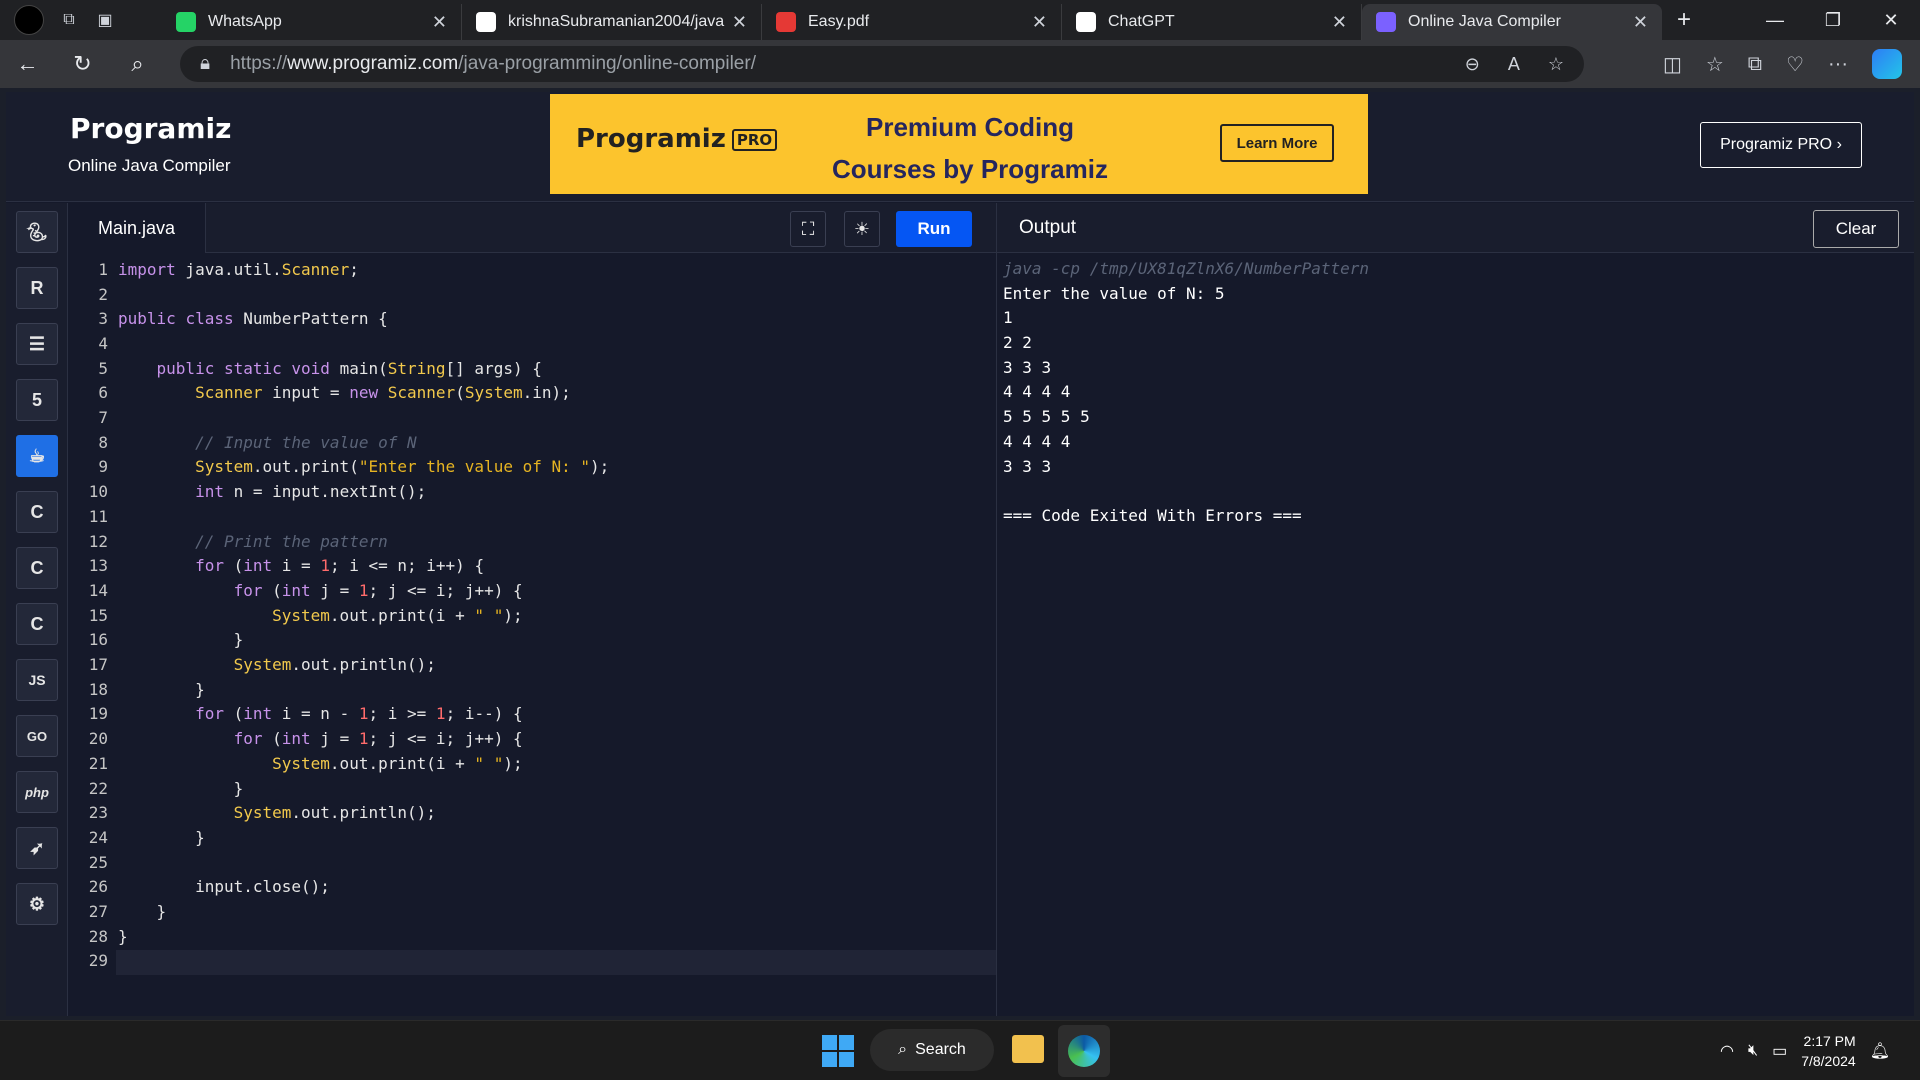 Image resolution: width=1920 pixels, height=1080 pixels. What do you see at coordinates (532, 689) in the screenshot?
I see `code-line: 18 }` at bounding box center [532, 689].